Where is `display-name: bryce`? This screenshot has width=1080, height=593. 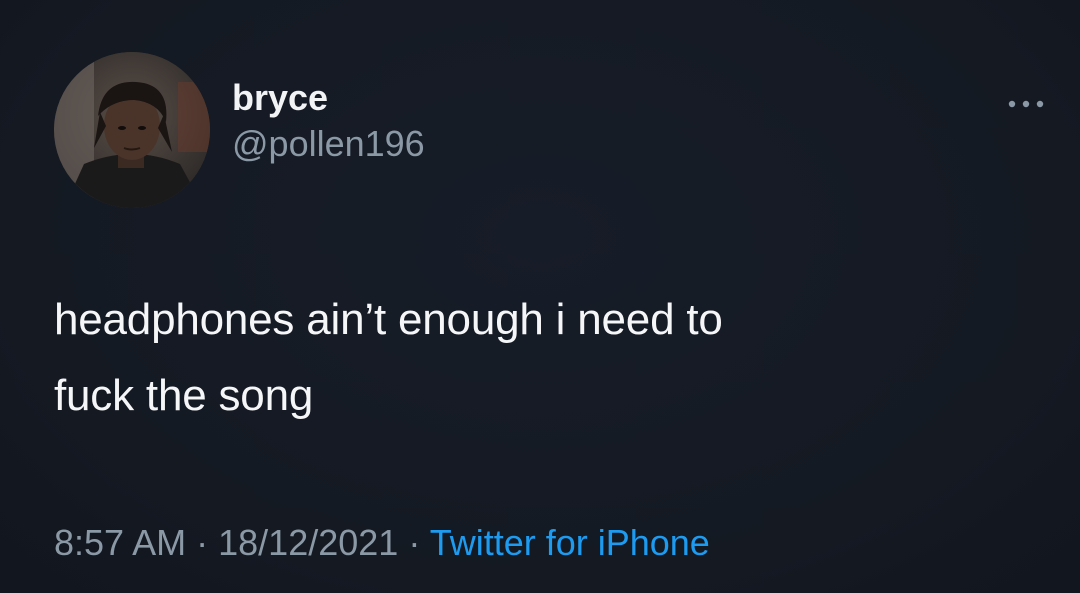 display-name: bryce is located at coordinates (328, 98).